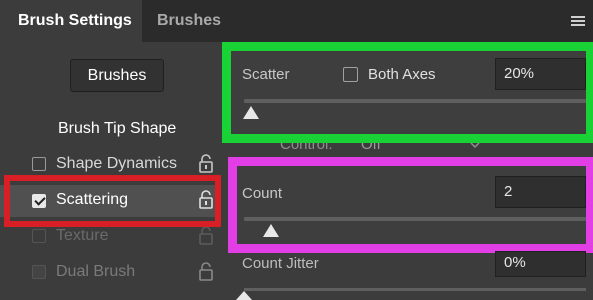  Describe the element at coordinates (71, 21) in the screenshot. I see `tab-brush-settings: Brush Settings` at that location.